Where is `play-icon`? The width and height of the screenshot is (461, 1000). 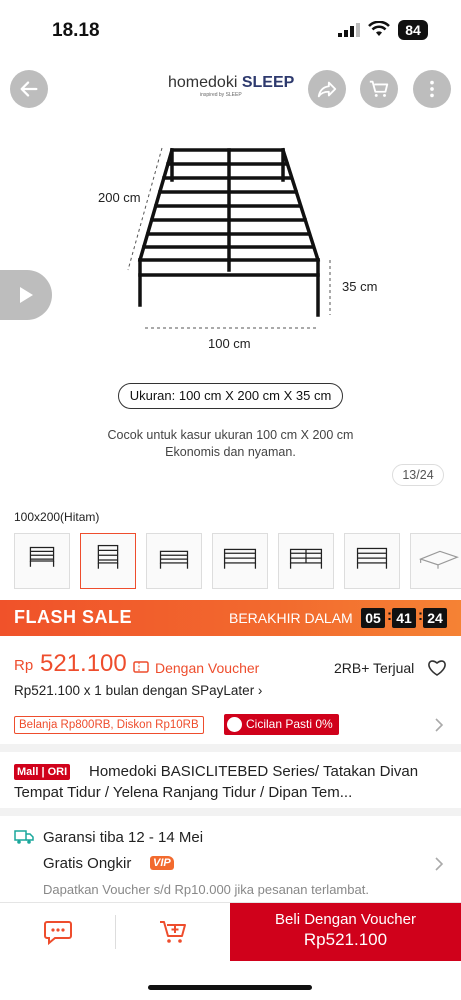 play-icon is located at coordinates (26, 295).